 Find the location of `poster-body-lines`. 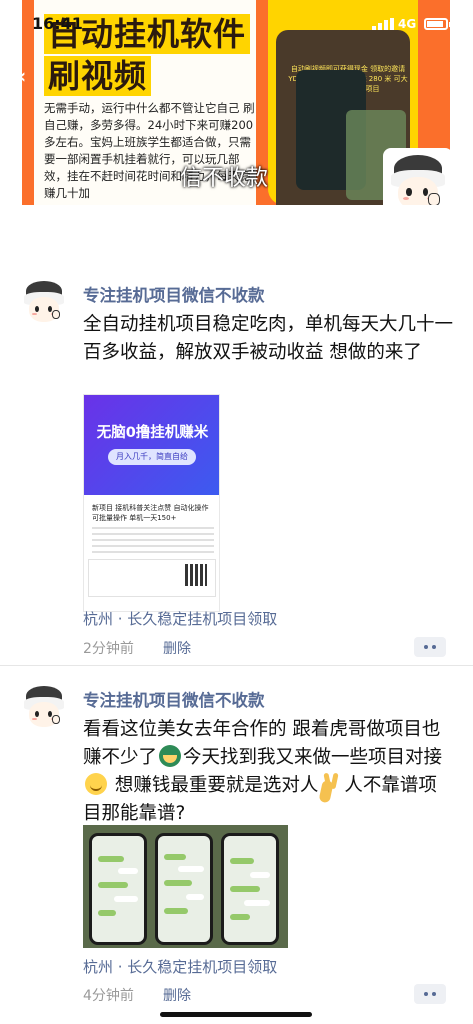

poster-body-lines is located at coordinates (153, 542).